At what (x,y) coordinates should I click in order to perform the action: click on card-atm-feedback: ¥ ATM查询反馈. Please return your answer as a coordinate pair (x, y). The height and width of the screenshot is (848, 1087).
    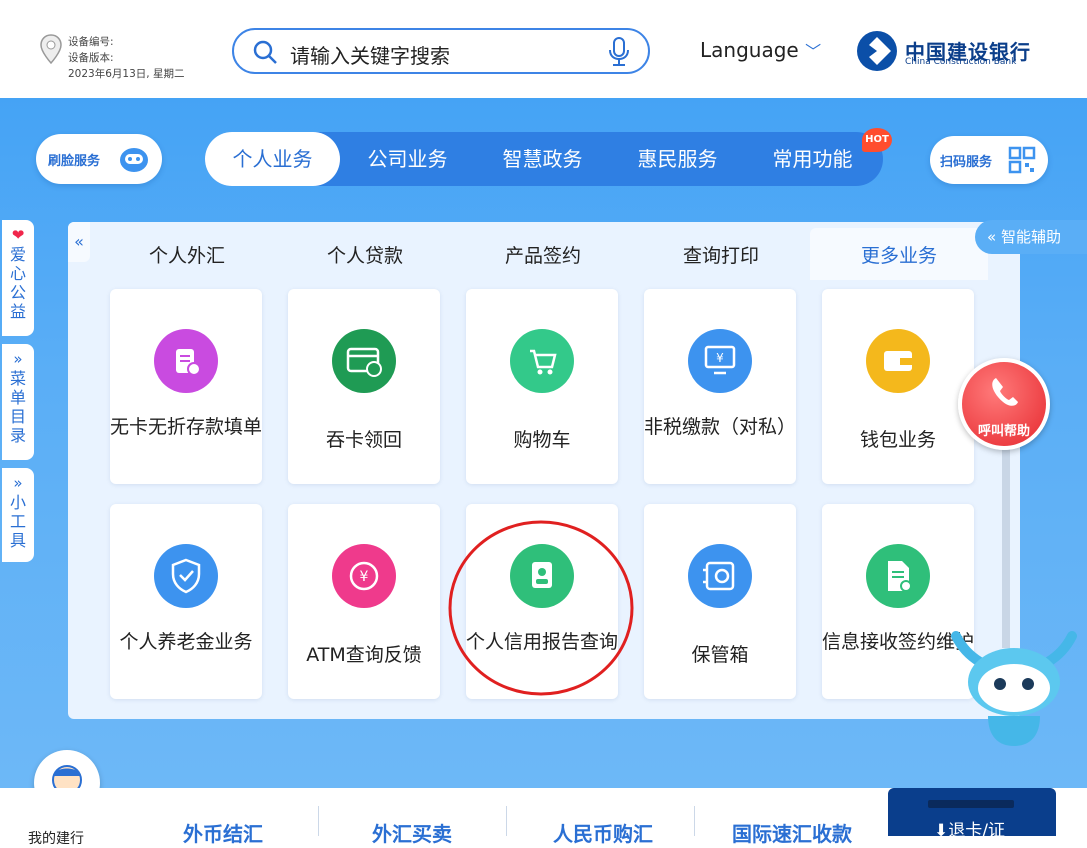
    Looking at the image, I should click on (364, 601).